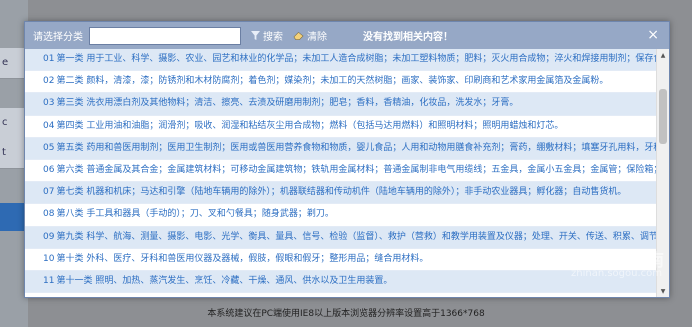  What do you see at coordinates (273, 37) in the screenshot?
I see `search-button-label: 搜索` at bounding box center [273, 37].